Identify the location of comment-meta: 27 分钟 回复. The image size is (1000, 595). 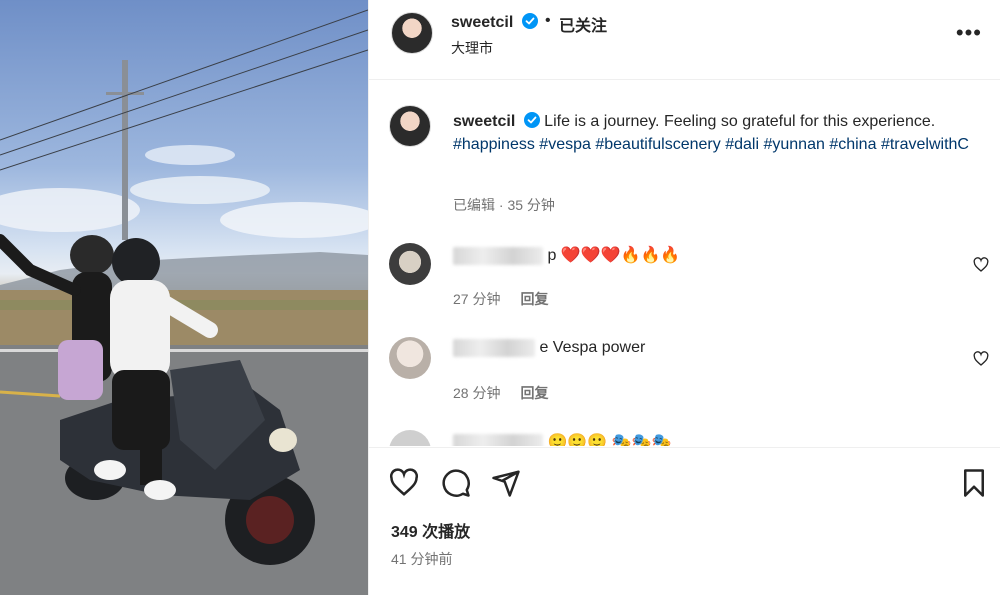
(500, 299).